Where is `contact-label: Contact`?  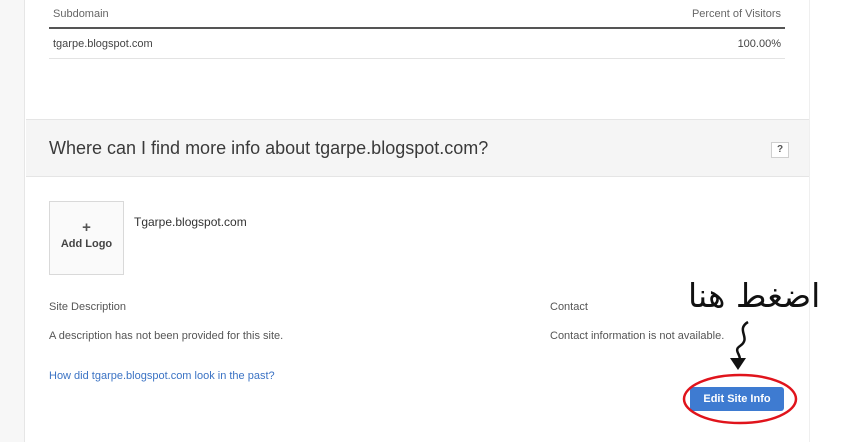
contact-label: Contact is located at coordinates (569, 307).